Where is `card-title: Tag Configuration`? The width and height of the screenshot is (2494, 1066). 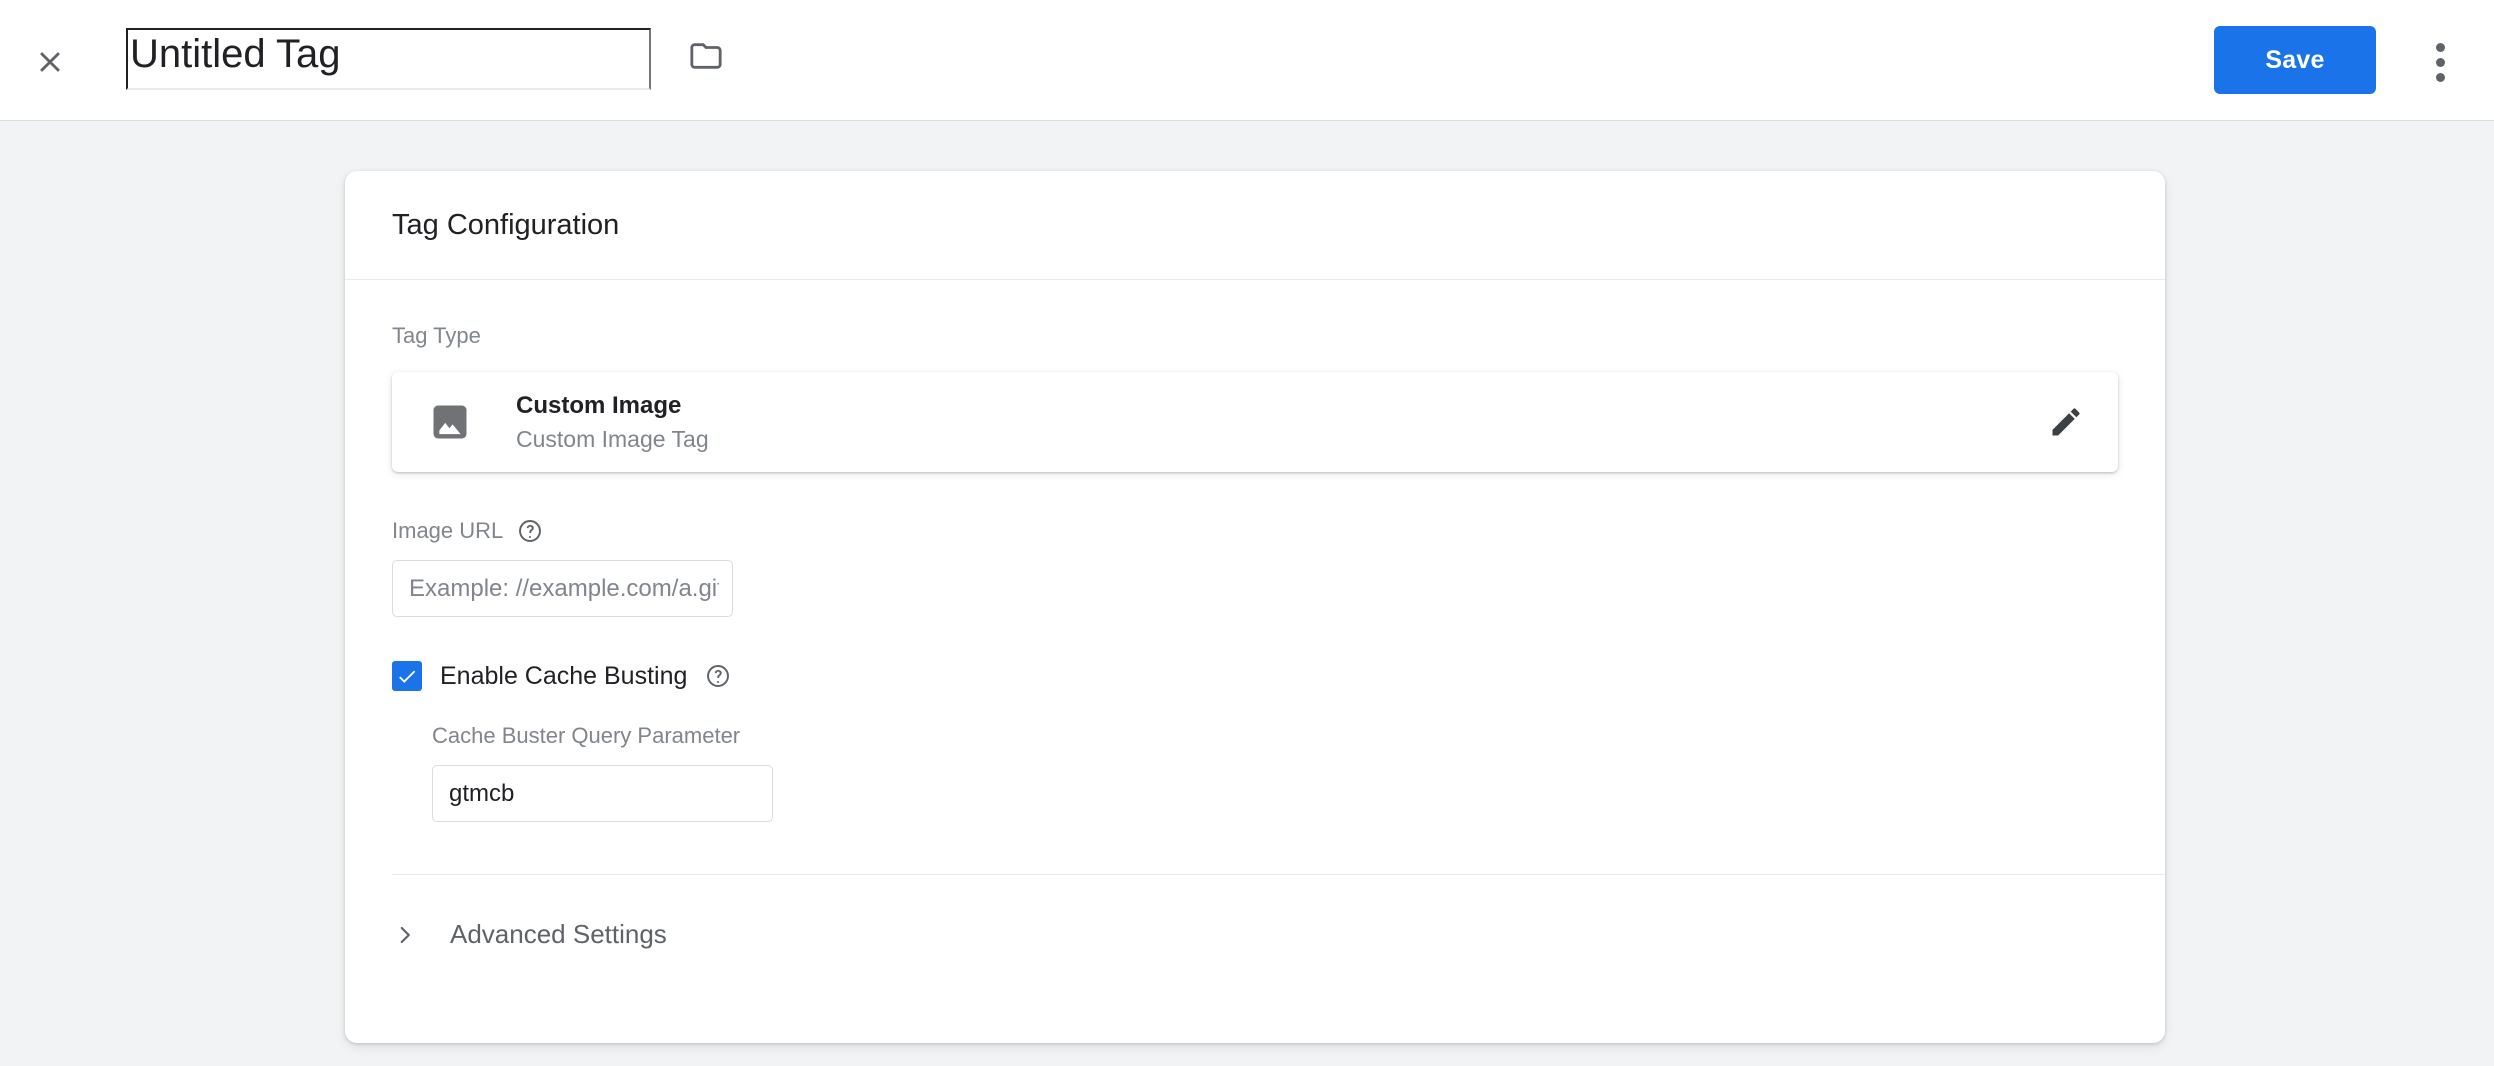
card-title: Tag Configuration is located at coordinates (506, 224).